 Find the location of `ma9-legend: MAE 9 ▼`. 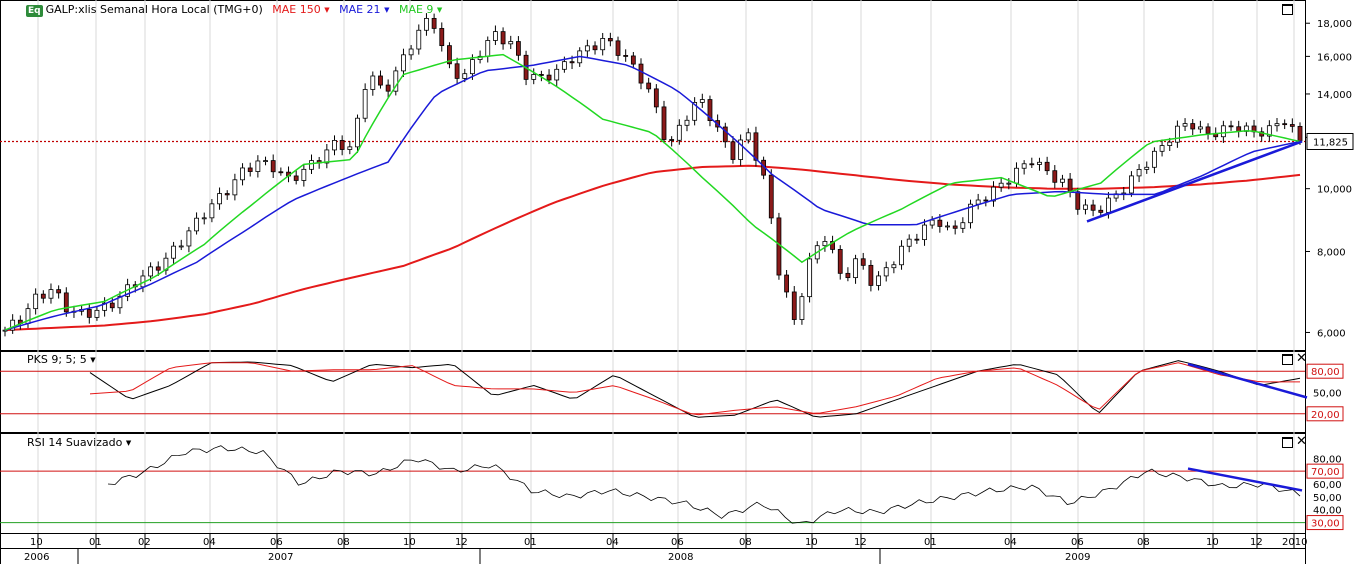

ma9-legend: MAE 9 ▼ is located at coordinates (420, 9).